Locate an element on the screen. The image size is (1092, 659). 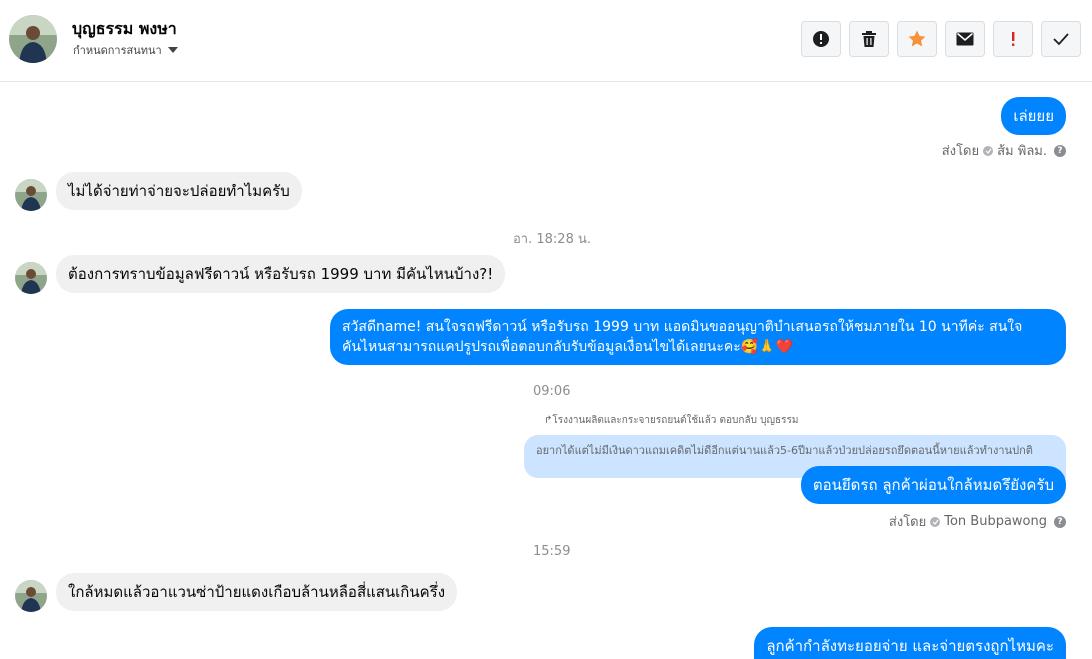
star-icon is located at coordinates (917, 38).